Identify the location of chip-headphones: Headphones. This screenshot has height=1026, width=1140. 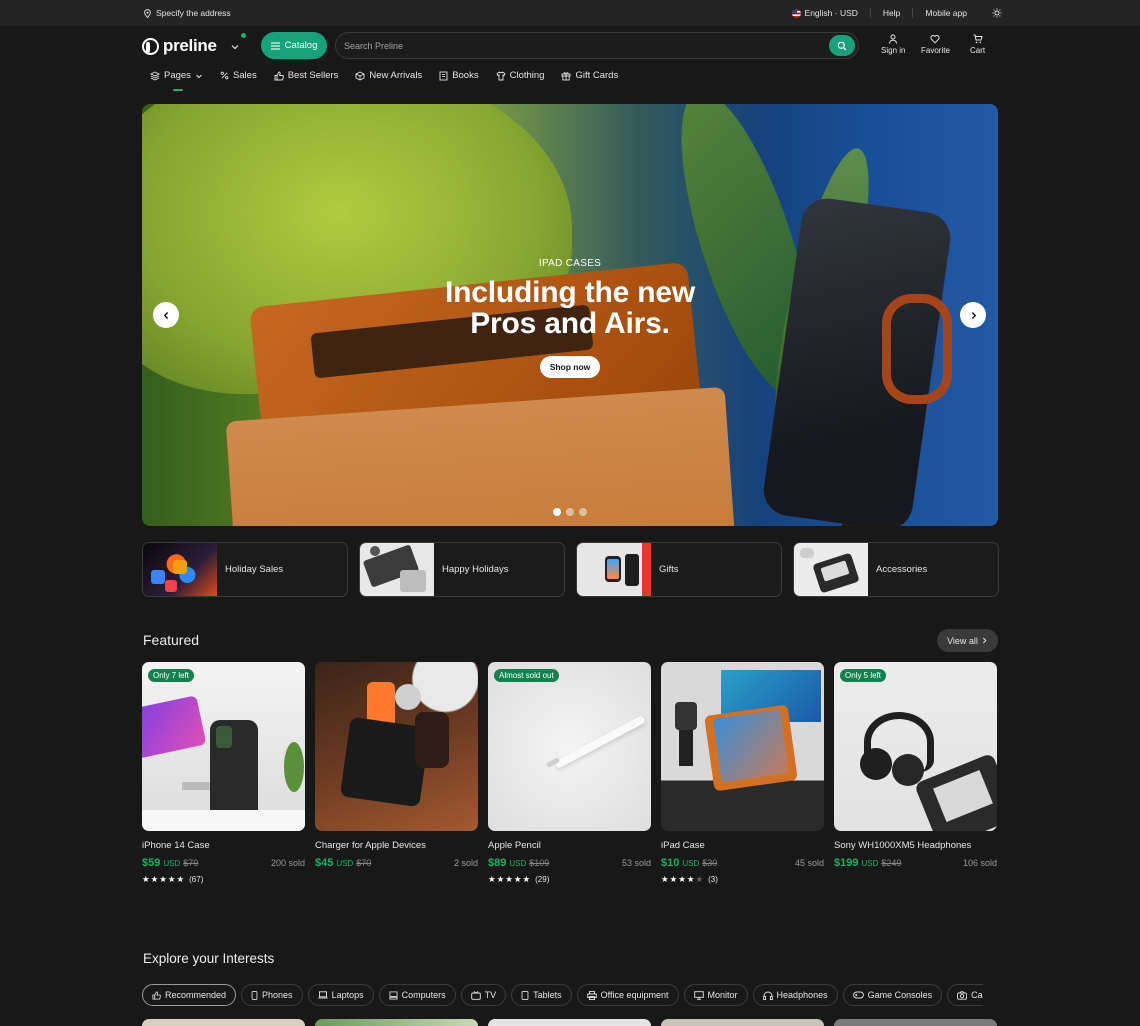
(795, 995).